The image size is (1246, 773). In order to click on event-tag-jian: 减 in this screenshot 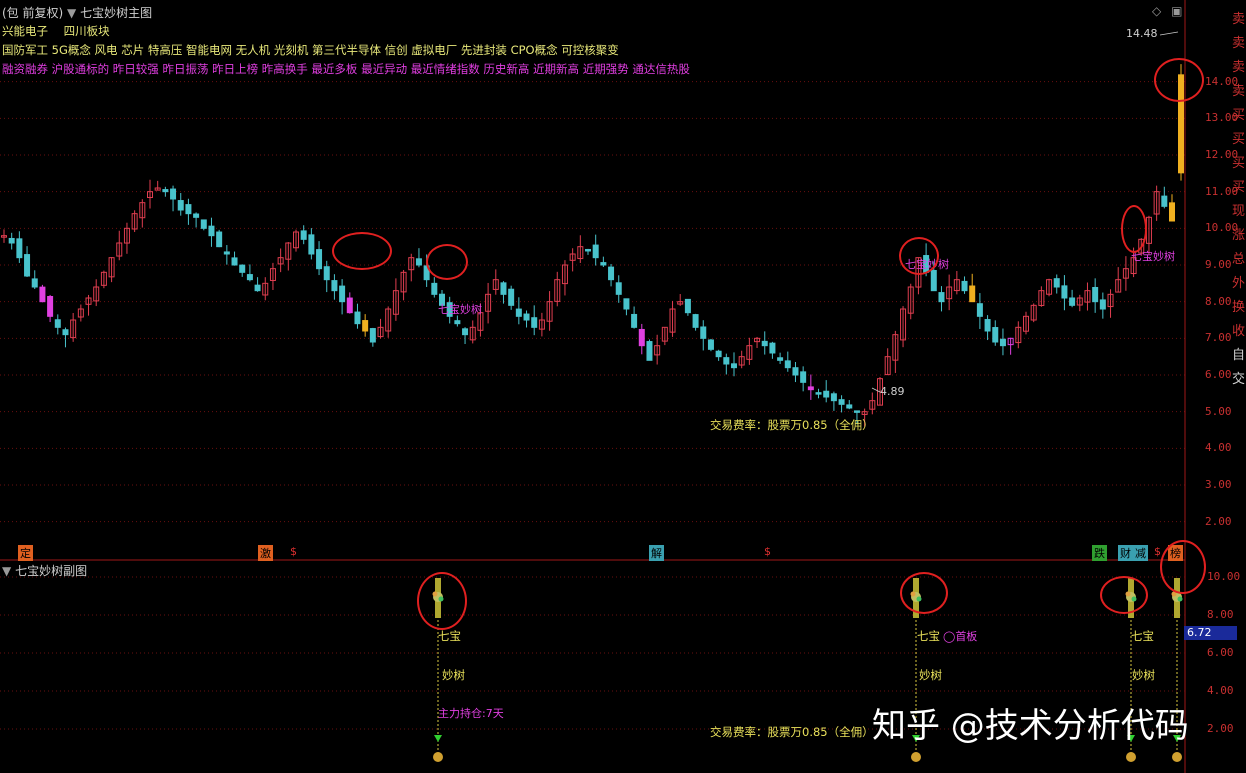, I will do `click(1140, 553)`.